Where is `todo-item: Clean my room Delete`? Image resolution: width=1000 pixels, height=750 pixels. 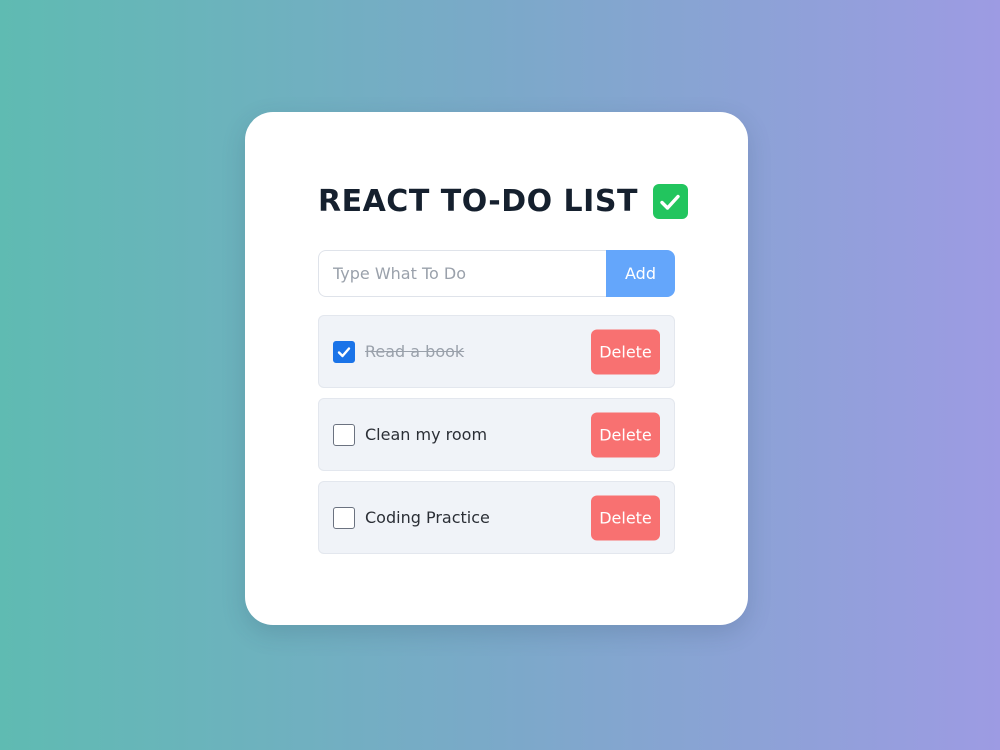
todo-item: Clean my room Delete is located at coordinates (496, 434).